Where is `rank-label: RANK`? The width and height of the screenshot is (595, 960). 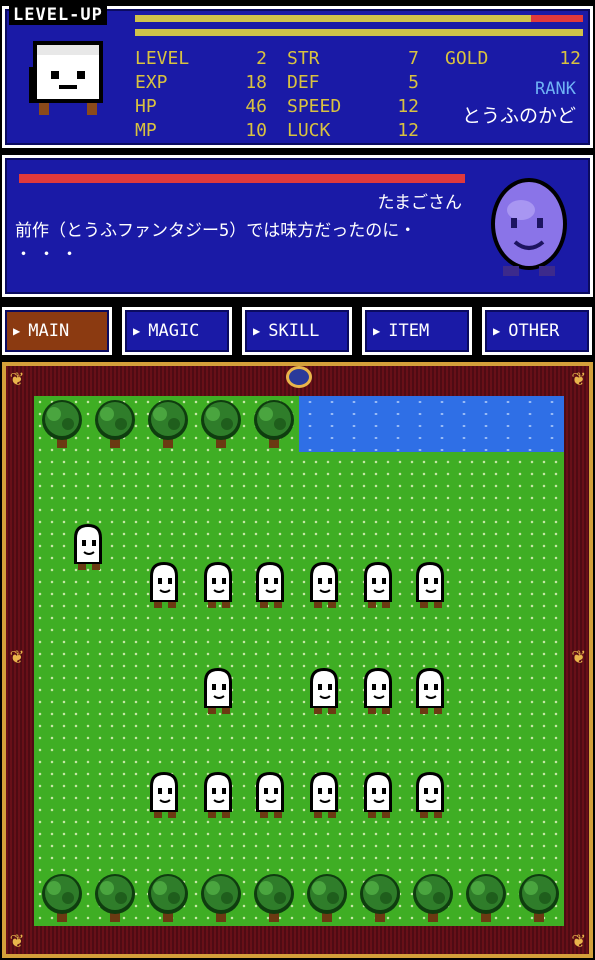 rank-label: RANK is located at coordinates (555, 89).